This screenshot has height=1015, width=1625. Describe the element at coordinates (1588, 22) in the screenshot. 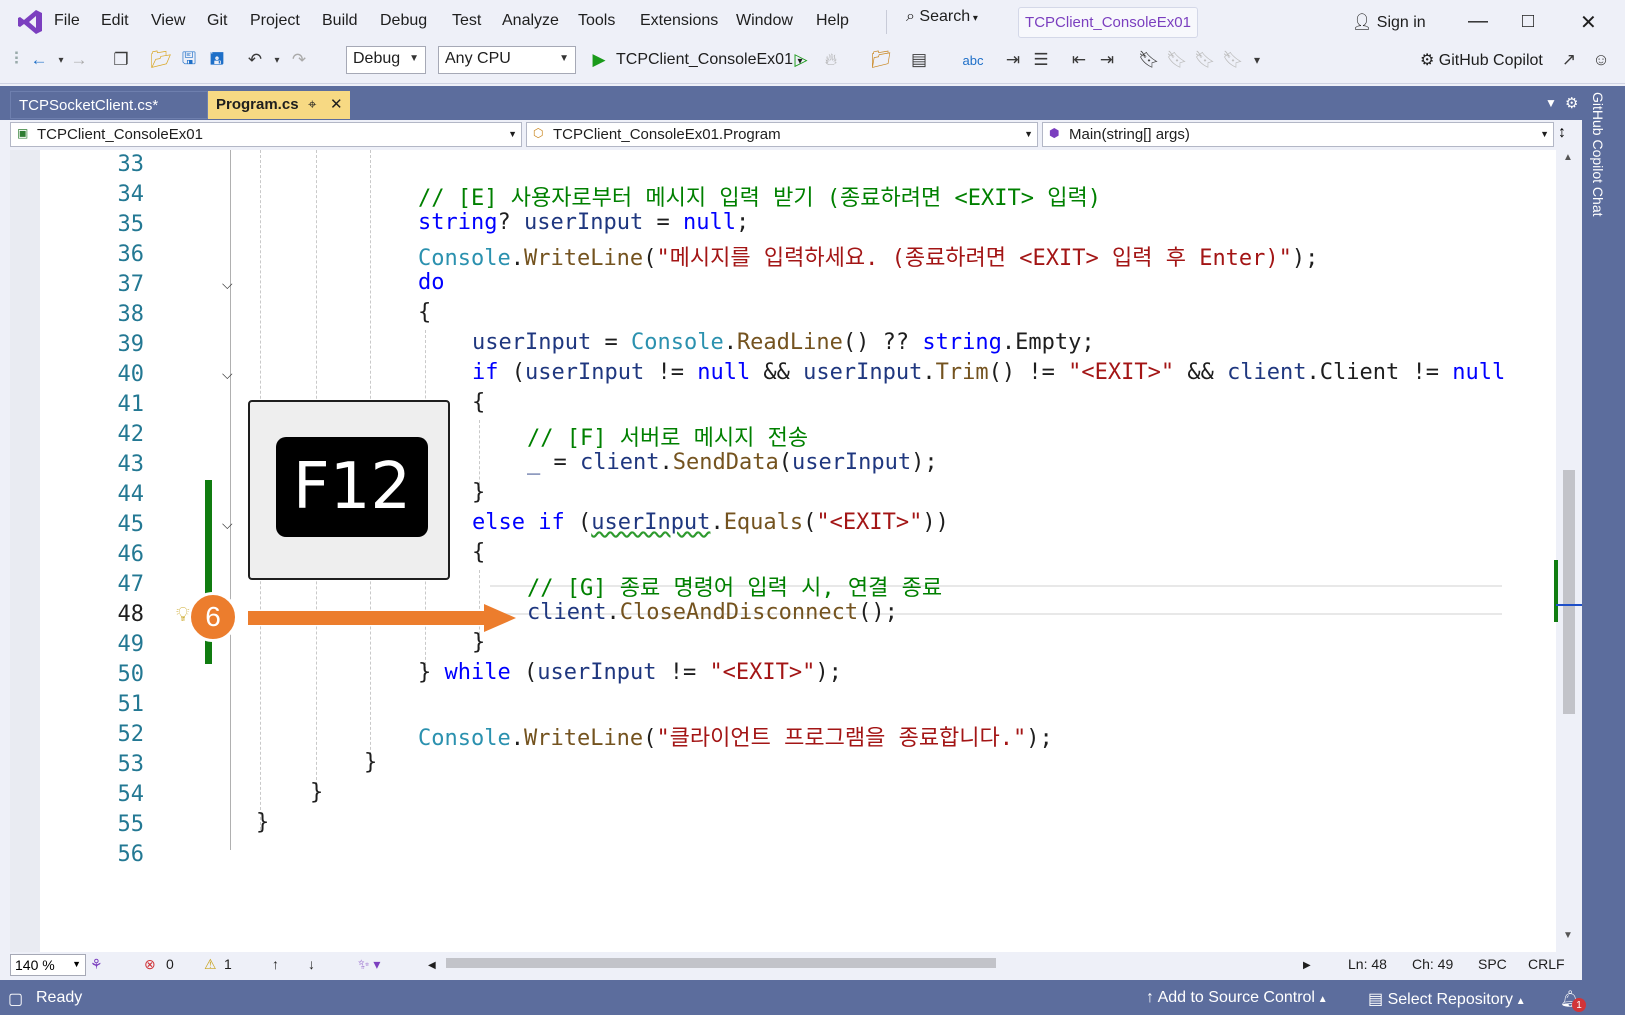

I see `close-window-button: ✕` at that location.